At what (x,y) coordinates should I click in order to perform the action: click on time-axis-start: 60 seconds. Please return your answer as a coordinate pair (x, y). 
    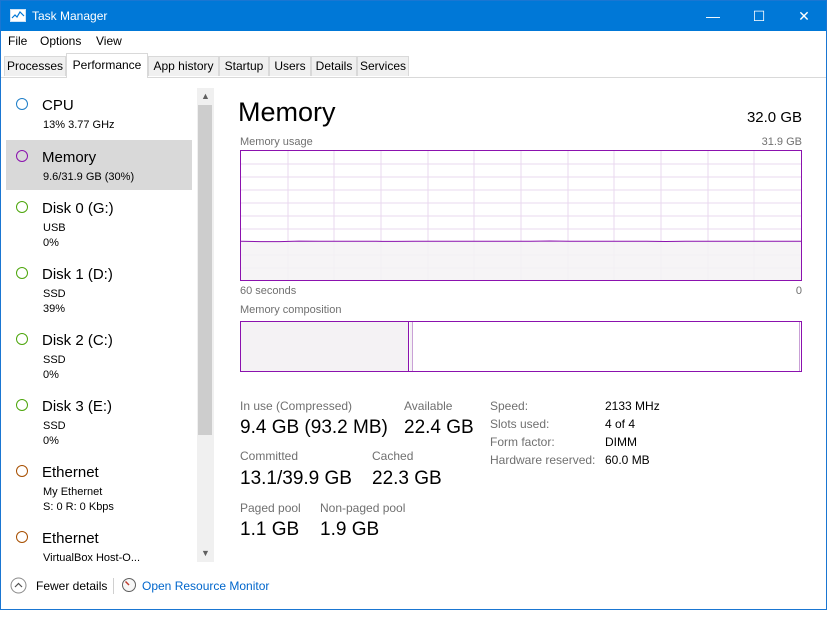
    Looking at the image, I should click on (268, 291).